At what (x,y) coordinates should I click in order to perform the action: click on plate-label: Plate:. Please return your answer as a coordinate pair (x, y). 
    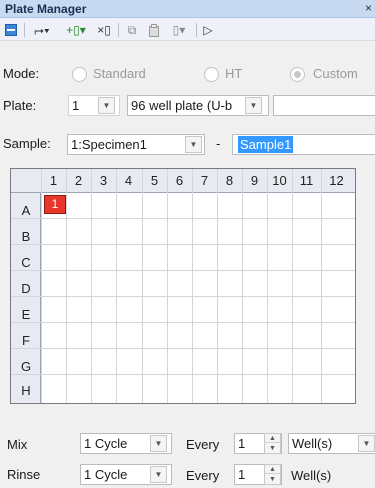
    Looking at the image, I should click on (20, 105).